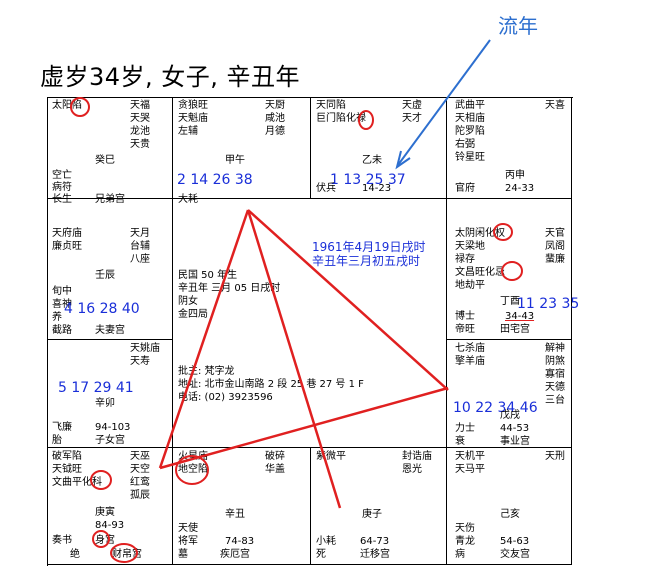  I want to click on blue-arrow-line, so click(444, 102).